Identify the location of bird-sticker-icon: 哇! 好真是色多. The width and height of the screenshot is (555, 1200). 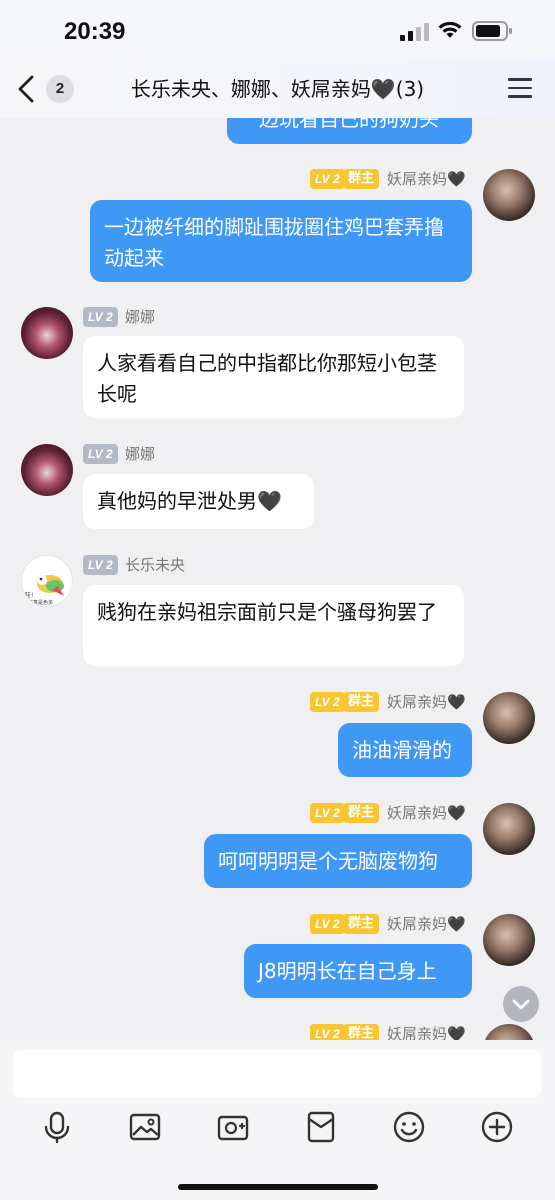
(44, 590).